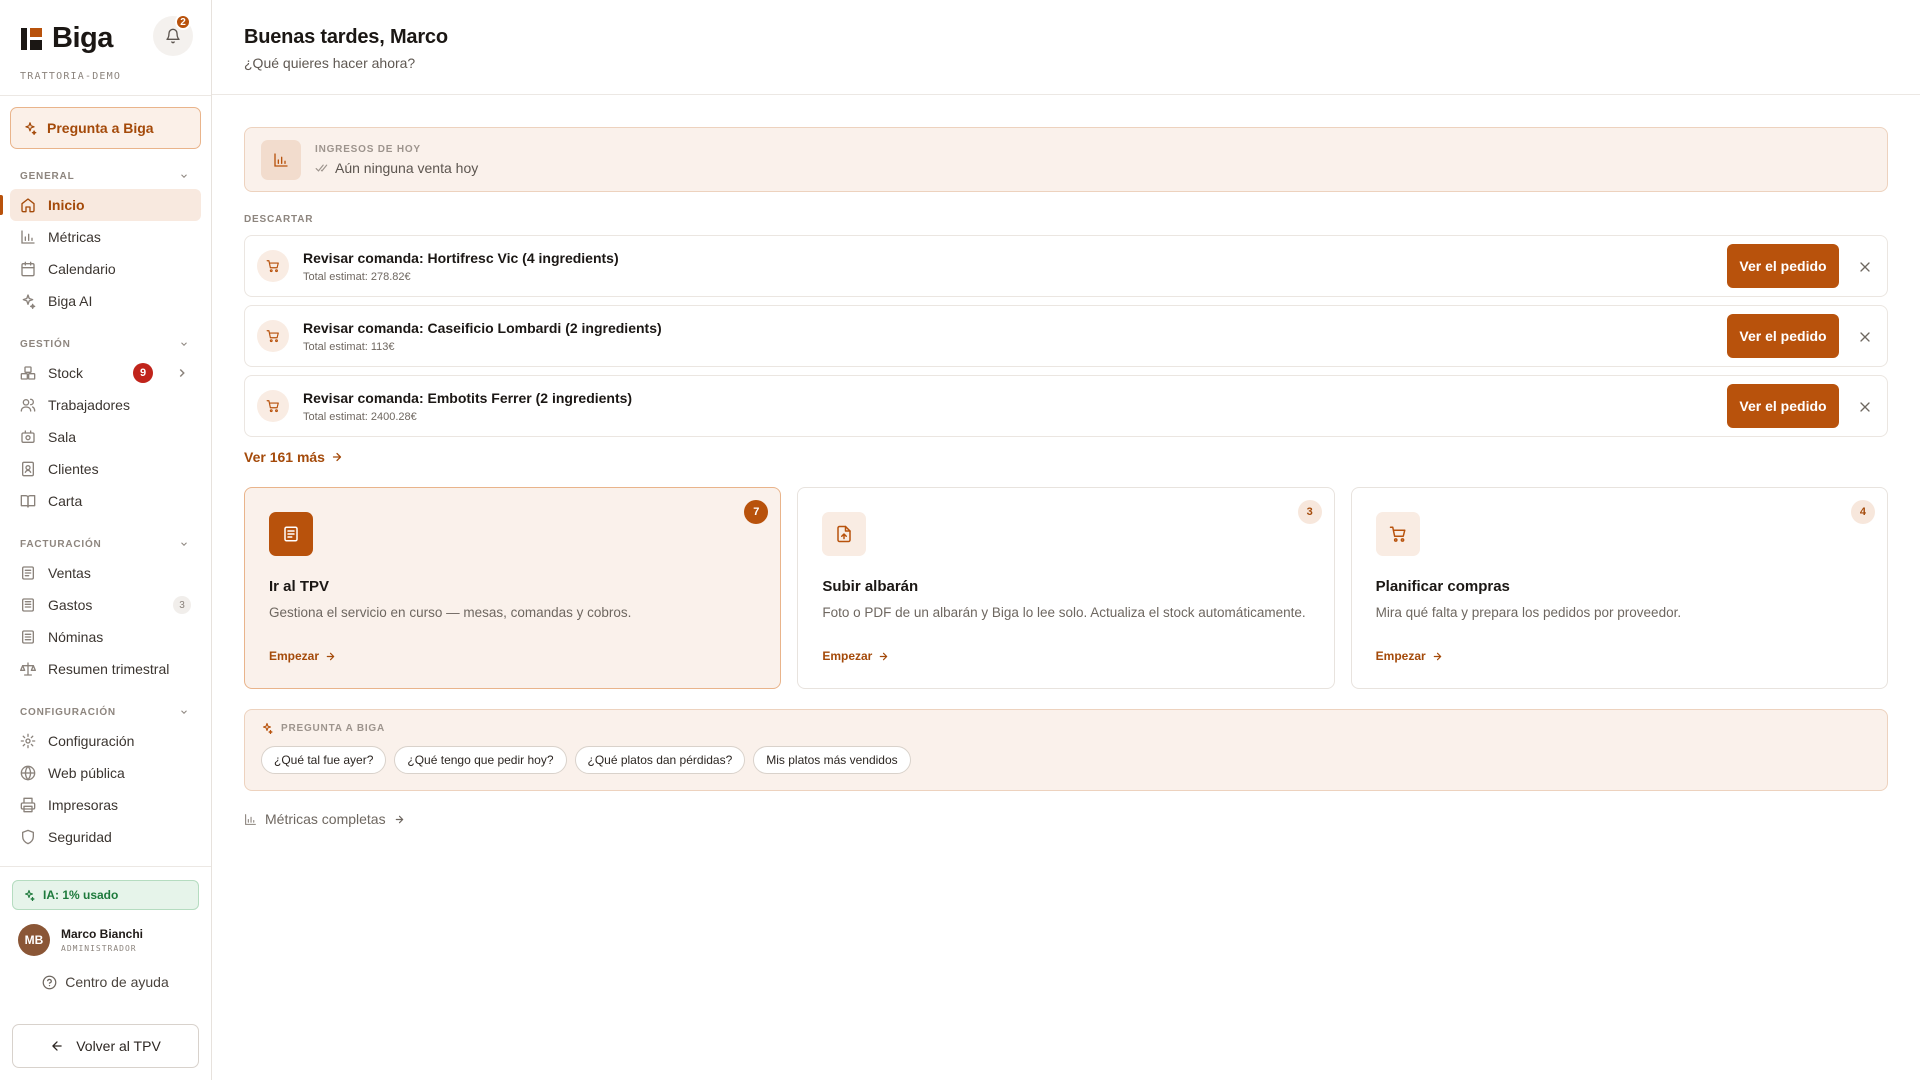 Image resolution: width=1920 pixels, height=1080 pixels. Describe the element at coordinates (28, 205) in the screenshot. I see `home-icon` at that location.